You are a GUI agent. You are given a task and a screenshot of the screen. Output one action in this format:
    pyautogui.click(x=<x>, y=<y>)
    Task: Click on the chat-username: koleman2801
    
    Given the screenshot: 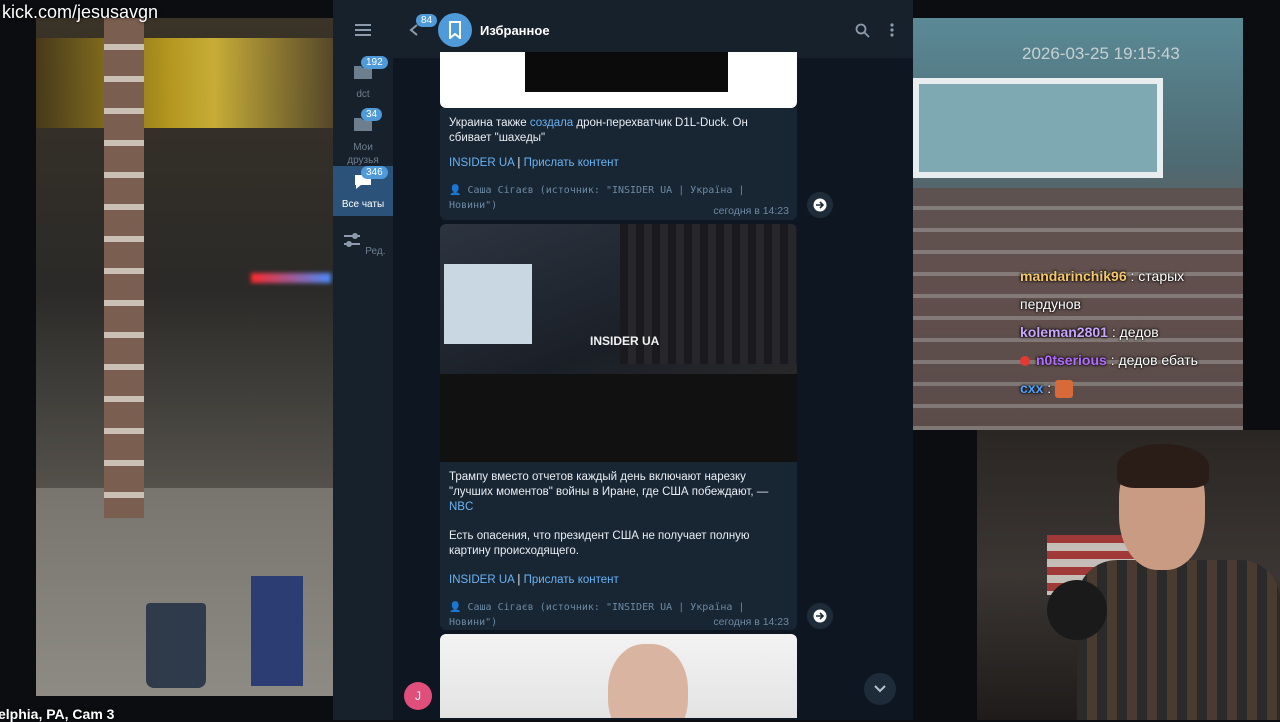 What is the action you would take?
    pyautogui.click(x=1064, y=332)
    